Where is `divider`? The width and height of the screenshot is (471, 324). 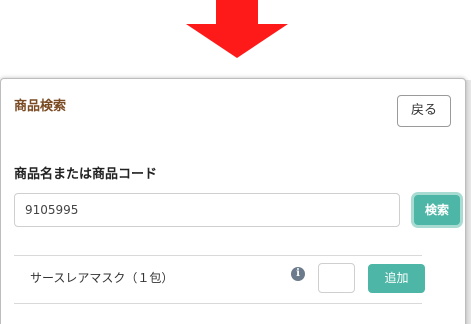 divider is located at coordinates (218, 303).